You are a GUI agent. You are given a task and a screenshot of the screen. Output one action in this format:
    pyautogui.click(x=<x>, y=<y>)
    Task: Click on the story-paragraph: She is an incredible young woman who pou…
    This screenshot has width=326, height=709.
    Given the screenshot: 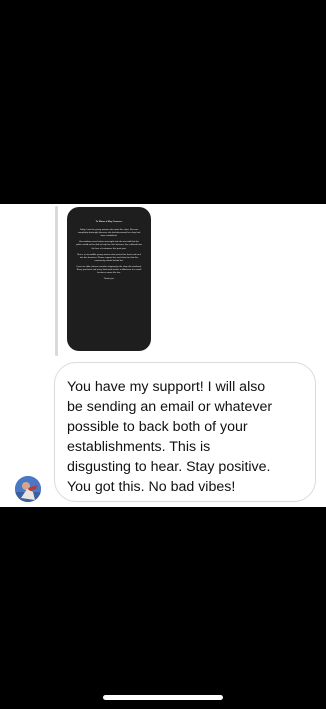 What is the action you would take?
    pyautogui.click(x=109, y=257)
    